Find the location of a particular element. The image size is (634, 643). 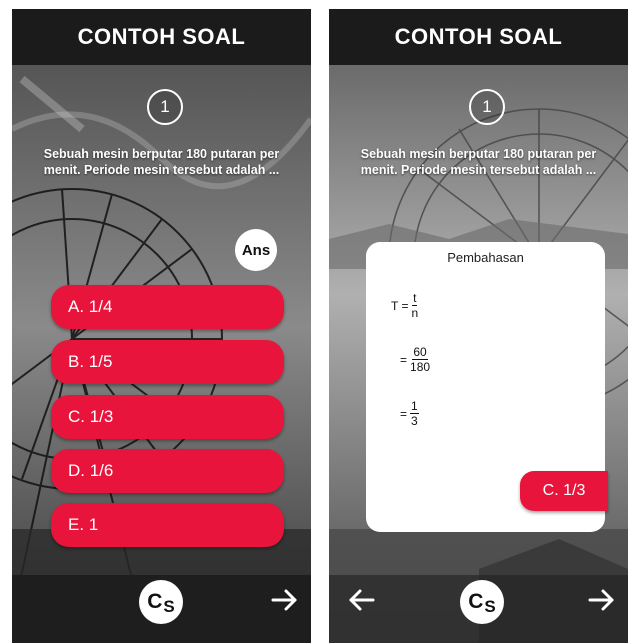

formula-step-2-denominator: 180 is located at coordinates (420, 367).